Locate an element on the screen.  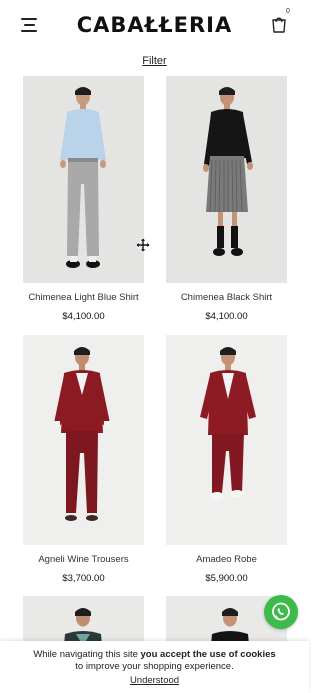
filter-link: Filter is located at coordinates (154, 61).